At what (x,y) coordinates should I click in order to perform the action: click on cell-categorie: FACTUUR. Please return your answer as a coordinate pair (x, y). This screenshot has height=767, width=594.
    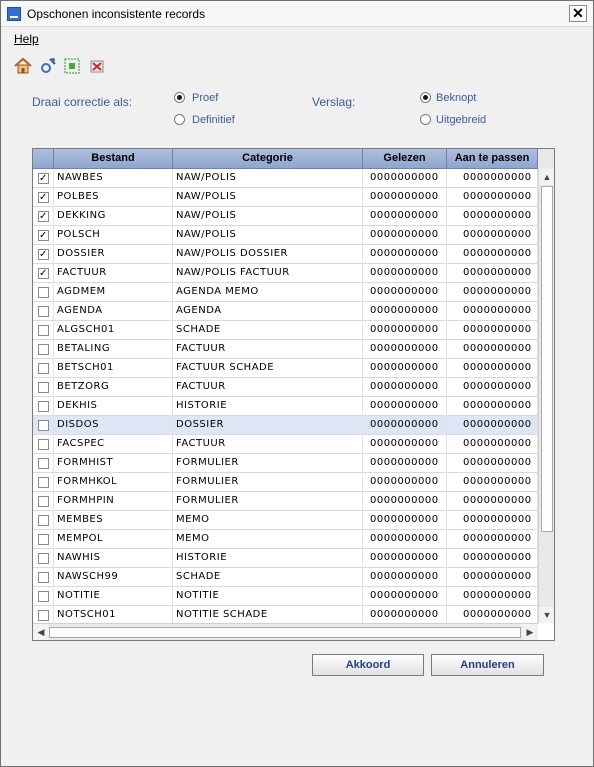
    Looking at the image, I should click on (268, 387).